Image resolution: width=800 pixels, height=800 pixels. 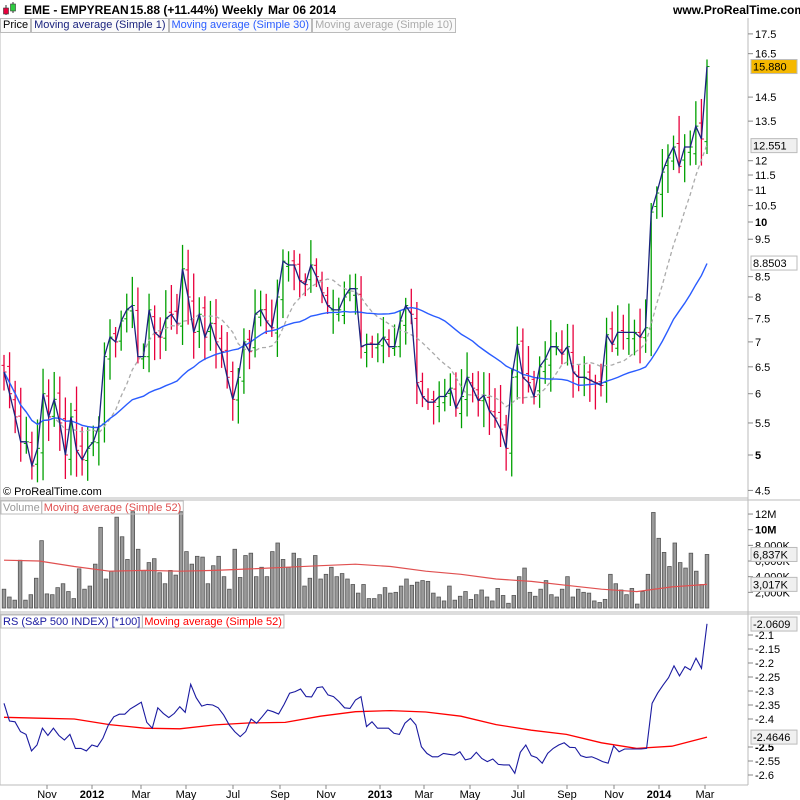 What do you see at coordinates (771, 585) in the screenshot?
I see `value-badge-label: 3,017K` at bounding box center [771, 585].